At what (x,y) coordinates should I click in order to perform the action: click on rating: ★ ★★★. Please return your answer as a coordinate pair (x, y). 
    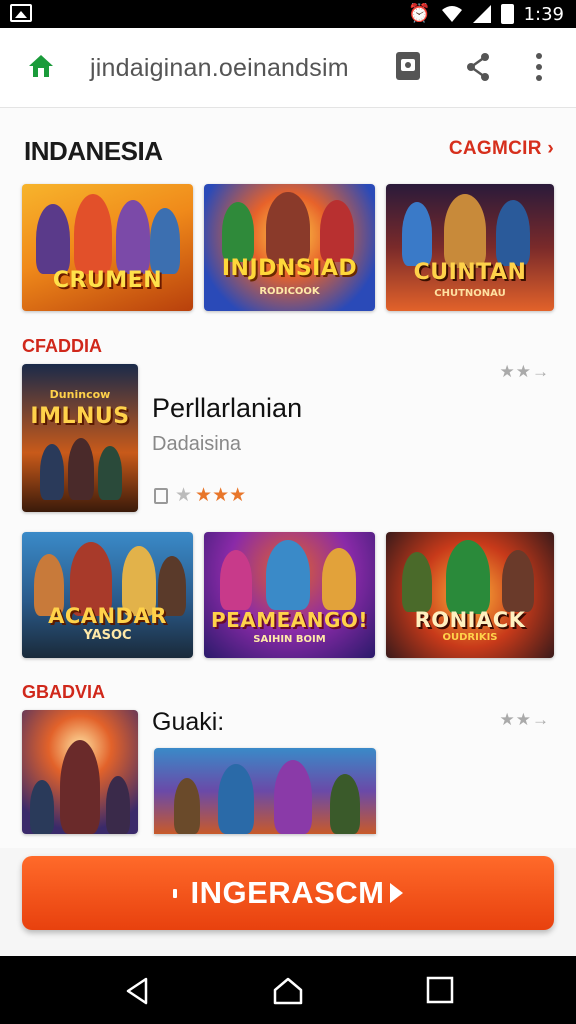
    Looking at the image, I should click on (200, 495).